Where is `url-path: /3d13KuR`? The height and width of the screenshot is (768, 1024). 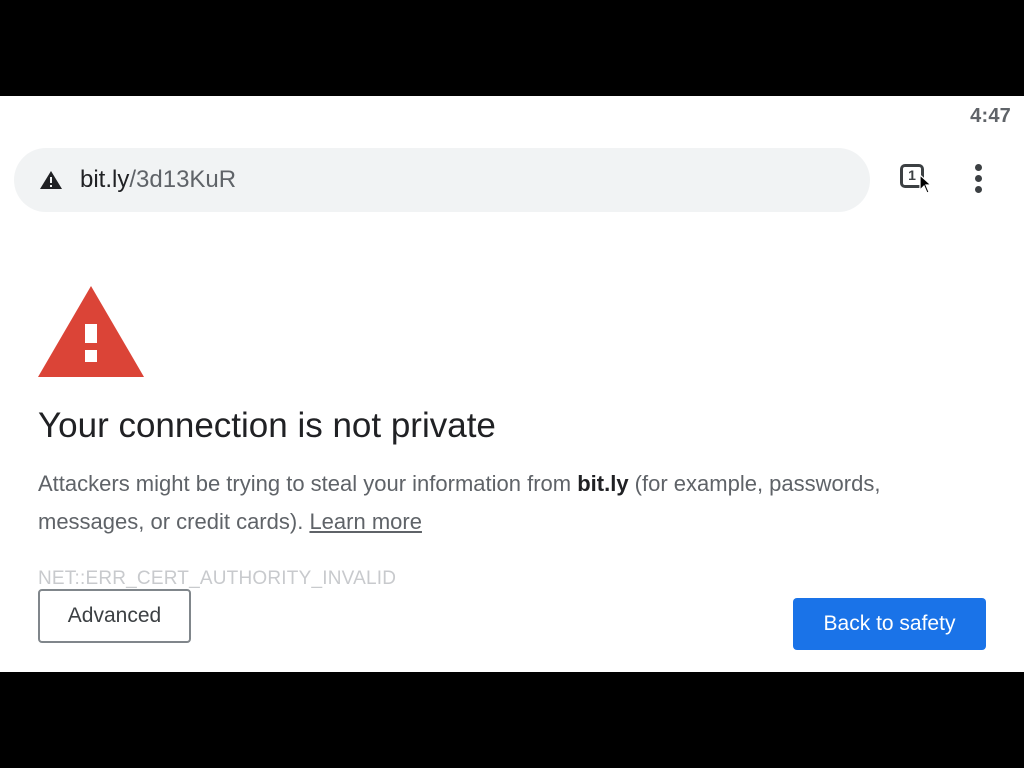
url-path: /3d13KuR is located at coordinates (183, 179).